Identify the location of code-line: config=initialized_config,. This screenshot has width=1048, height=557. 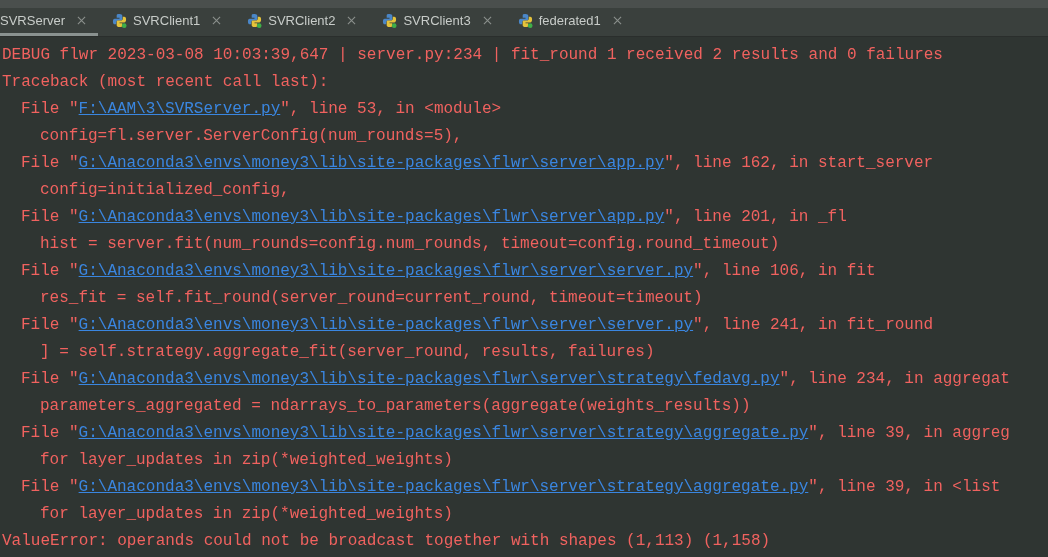
(165, 190).